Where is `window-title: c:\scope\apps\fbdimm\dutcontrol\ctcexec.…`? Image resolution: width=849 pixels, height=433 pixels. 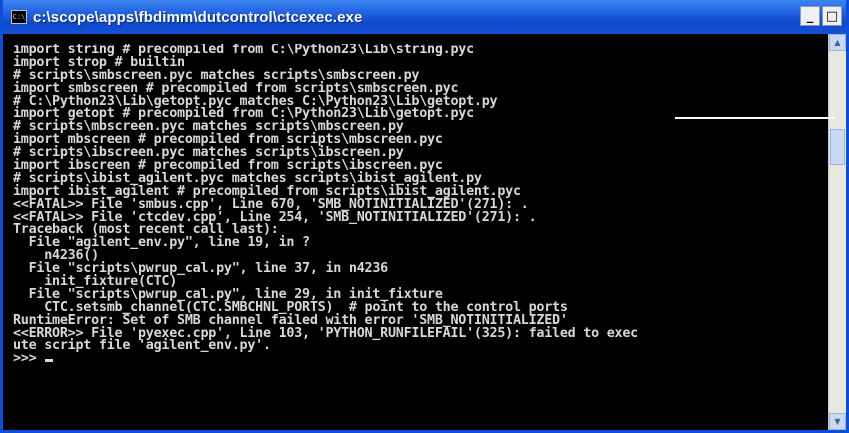
window-title: c:\scope\apps\fbdimm\dutcontrol\ctcexec.… is located at coordinates (198, 17).